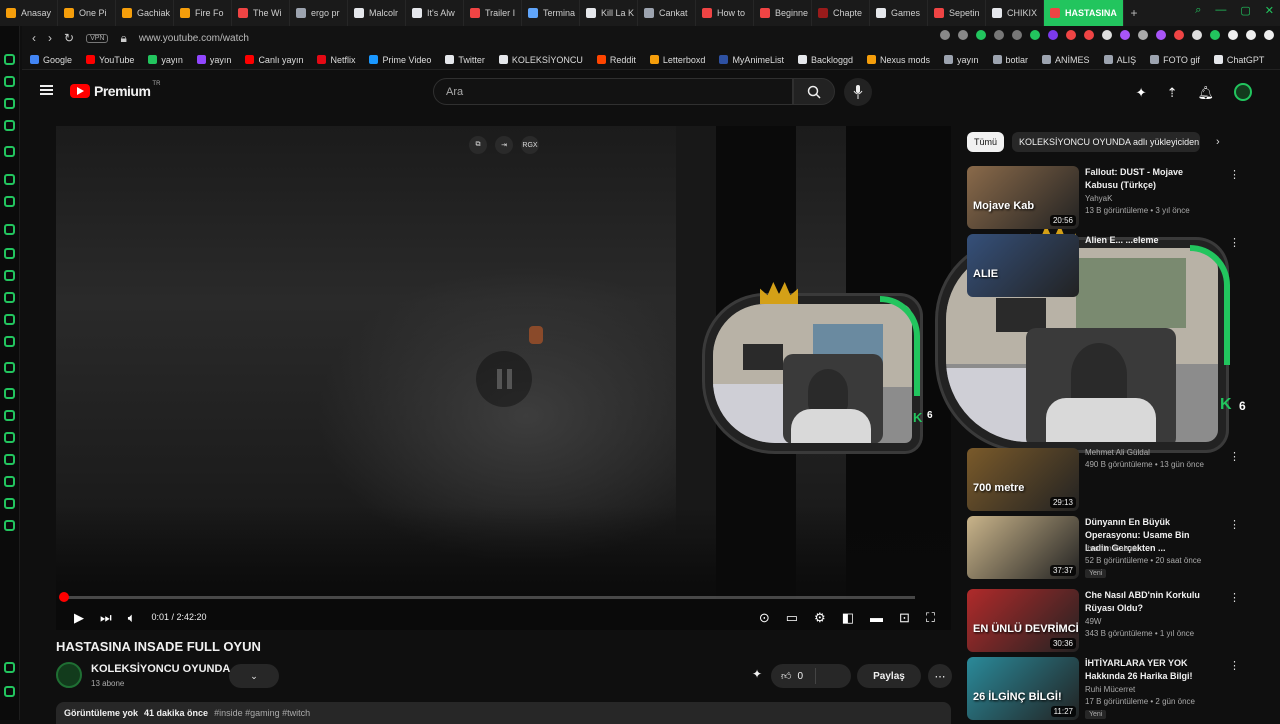 This screenshot has height=724, width=1280. Describe the element at coordinates (274, 60) in the screenshot. I see `bookmark-item: Canlı yayın` at that location.